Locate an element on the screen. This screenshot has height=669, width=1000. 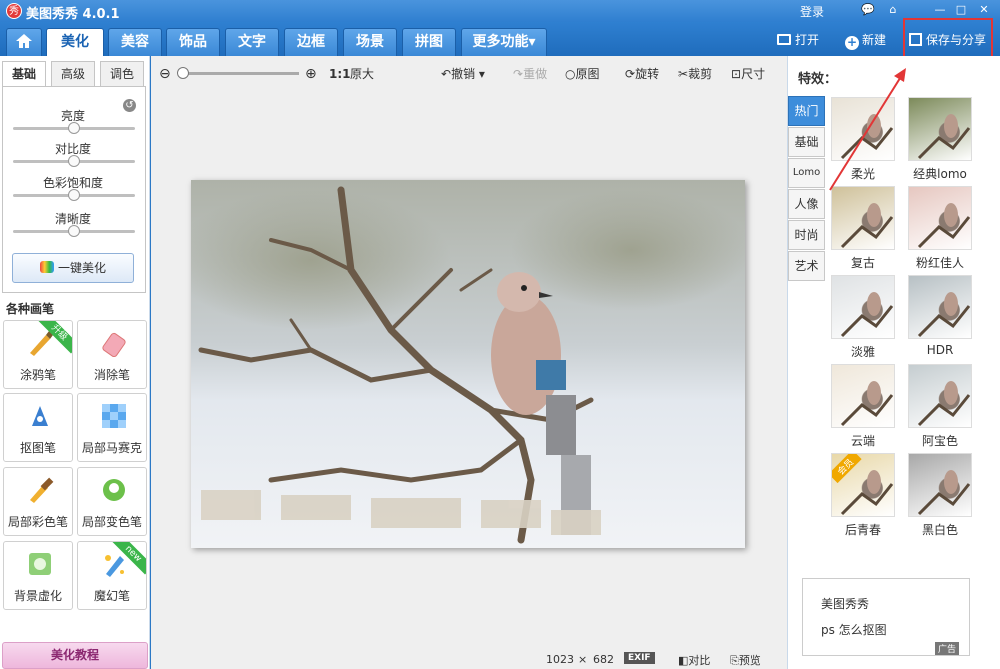
scissors-icon: ✂ is located at coordinates (683, 74).